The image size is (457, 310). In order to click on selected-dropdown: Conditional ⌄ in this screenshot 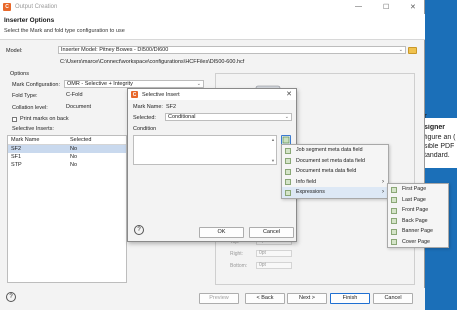, I will do `click(228, 117)`.